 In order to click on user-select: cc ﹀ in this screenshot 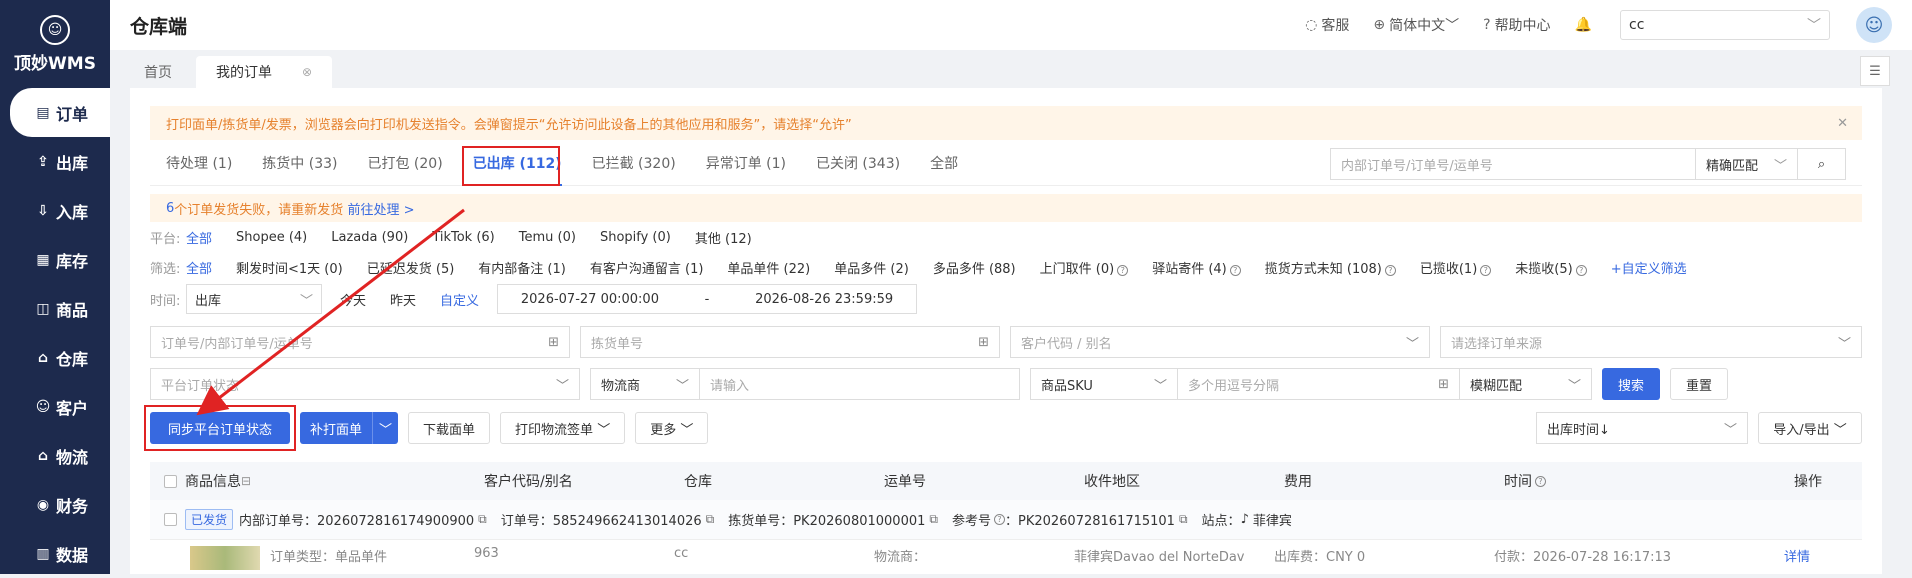, I will do `click(1725, 25)`.